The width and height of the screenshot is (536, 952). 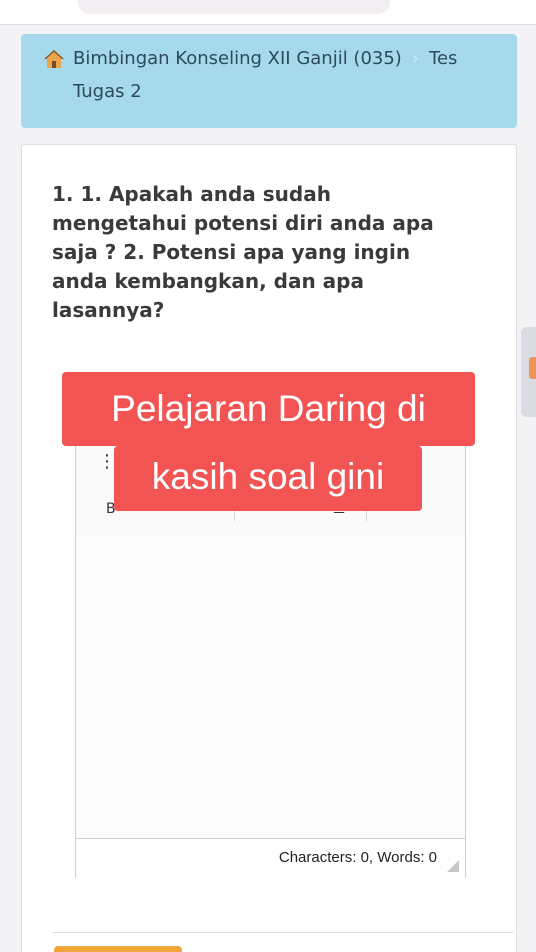 What do you see at coordinates (443, 58) in the screenshot?
I see `breadcrumb-section-link: Tes` at bounding box center [443, 58].